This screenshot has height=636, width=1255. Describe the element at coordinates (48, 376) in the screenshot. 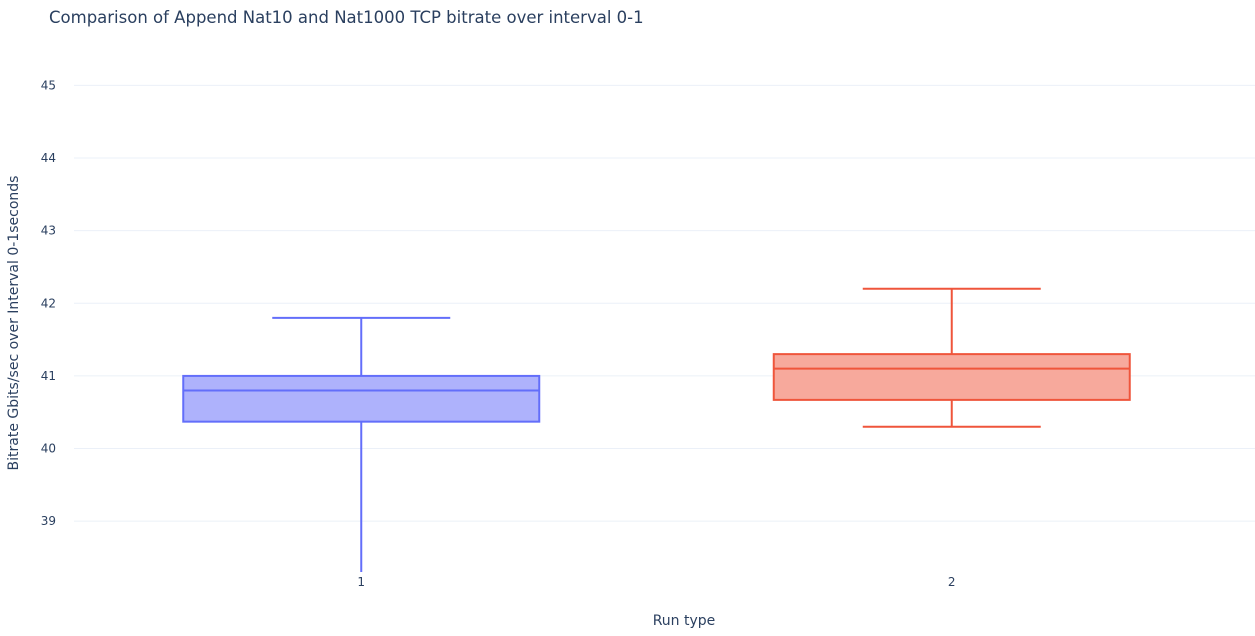

I see `y-tick-label: 41` at that location.